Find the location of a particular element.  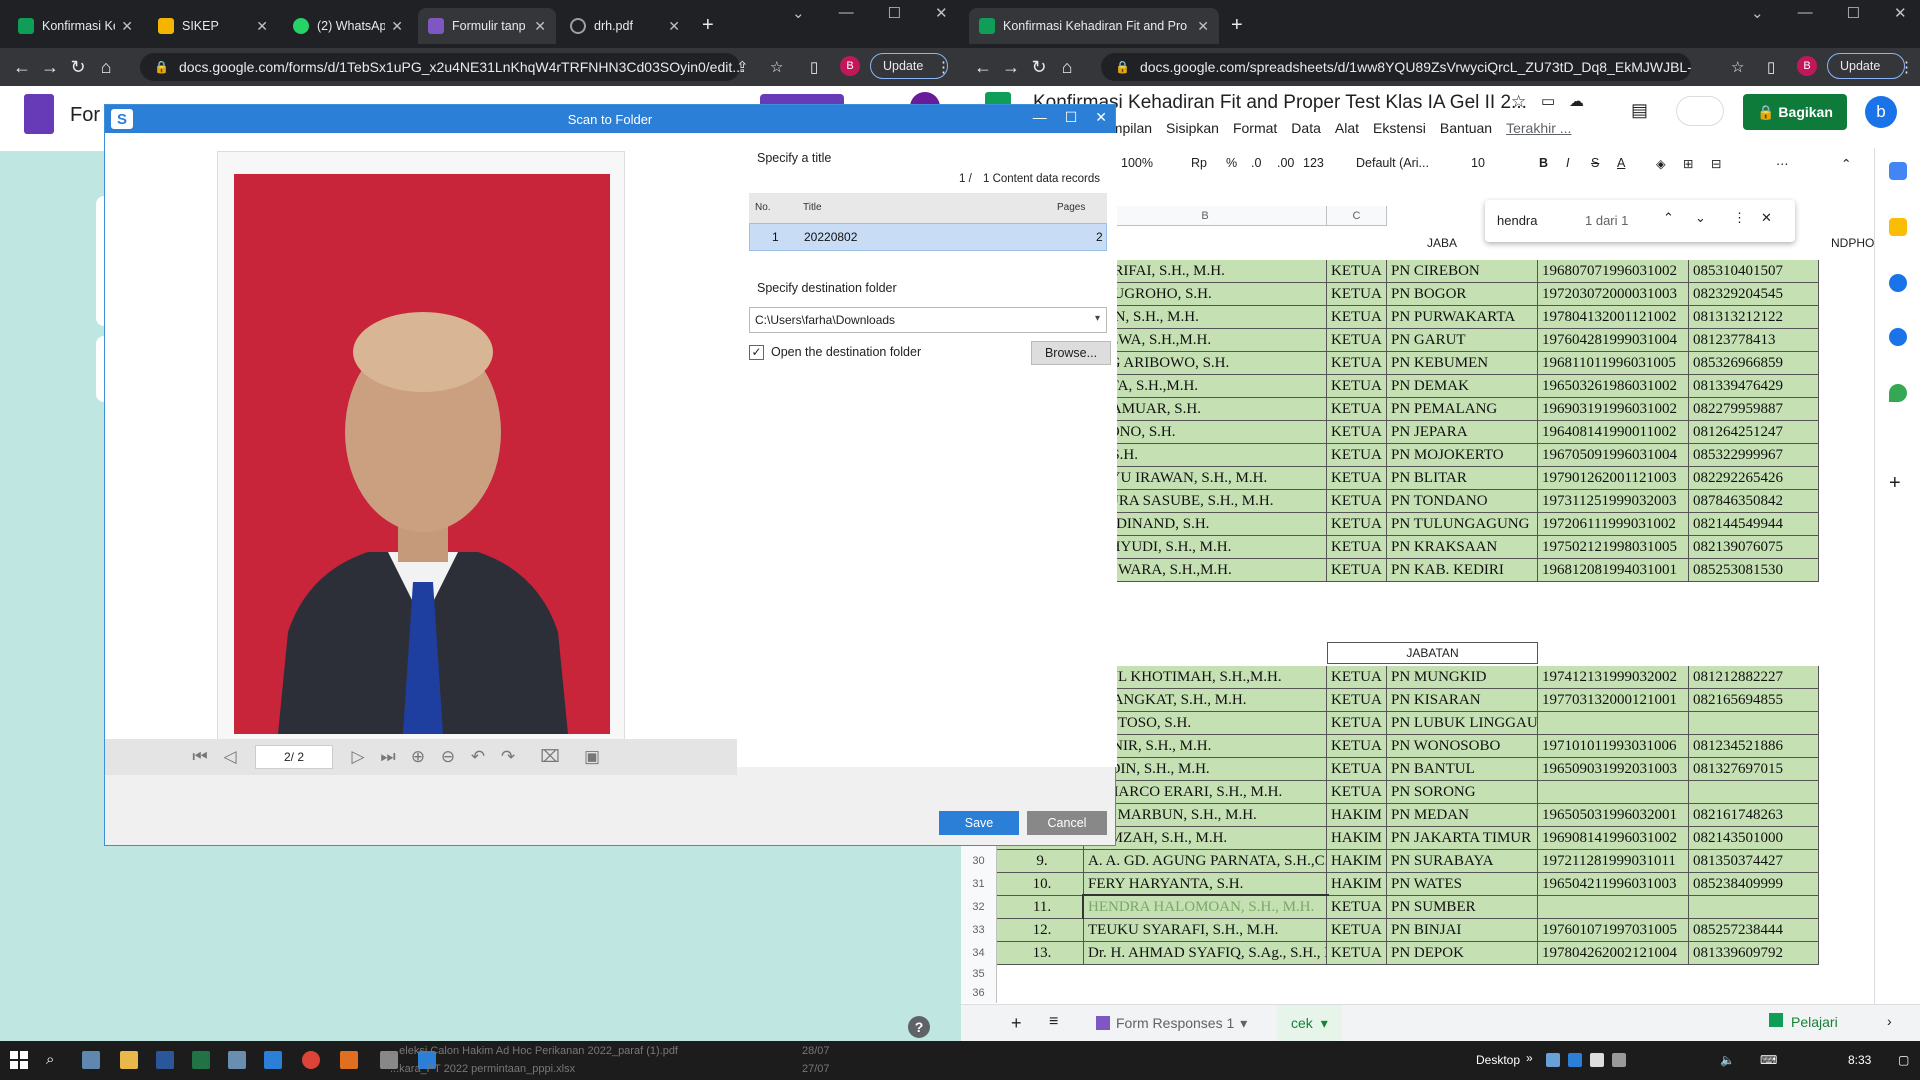

tab-whatsapp: (2) WhatsApp✕ is located at coordinates (348, 26).